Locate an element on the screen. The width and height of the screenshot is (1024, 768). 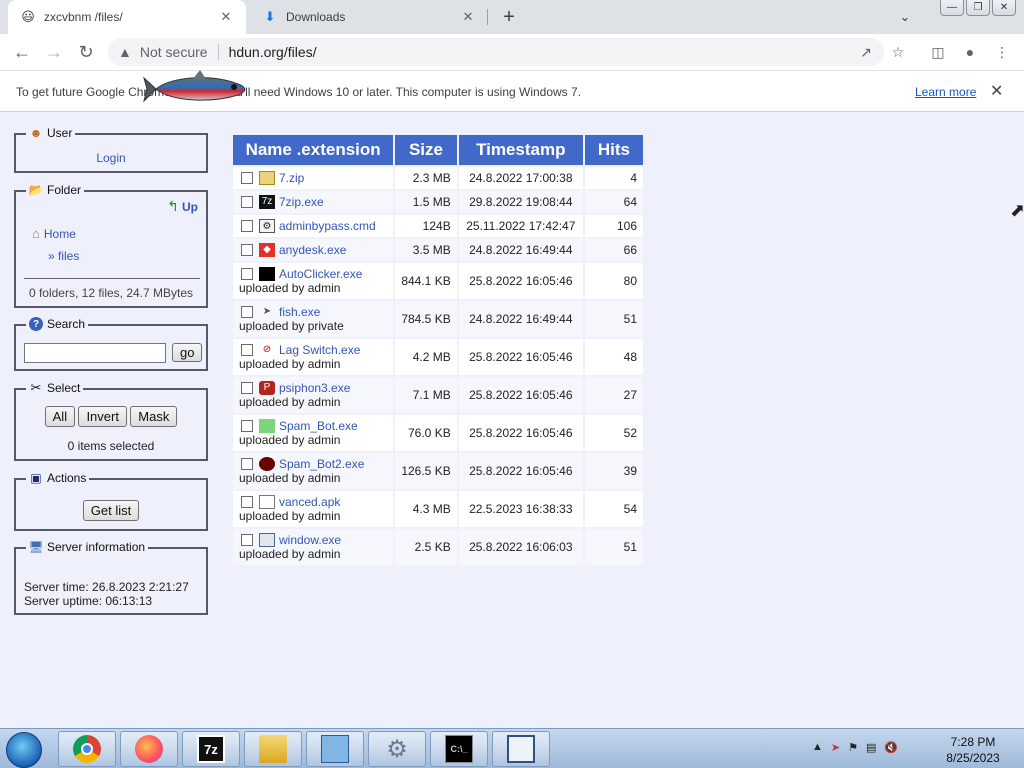
file-name-link: Spam_Bot.exe is located at coordinates (318, 426).